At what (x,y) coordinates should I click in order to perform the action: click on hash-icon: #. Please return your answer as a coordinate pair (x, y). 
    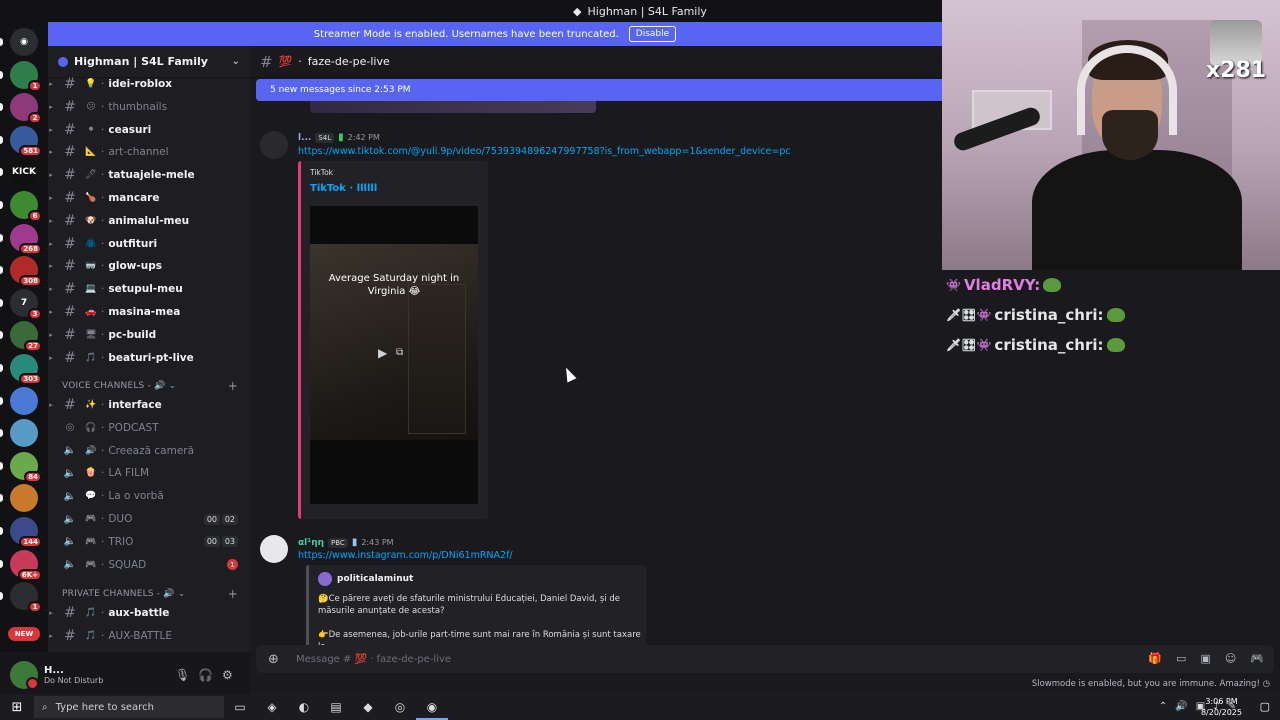
    Looking at the image, I should click on (70, 405).